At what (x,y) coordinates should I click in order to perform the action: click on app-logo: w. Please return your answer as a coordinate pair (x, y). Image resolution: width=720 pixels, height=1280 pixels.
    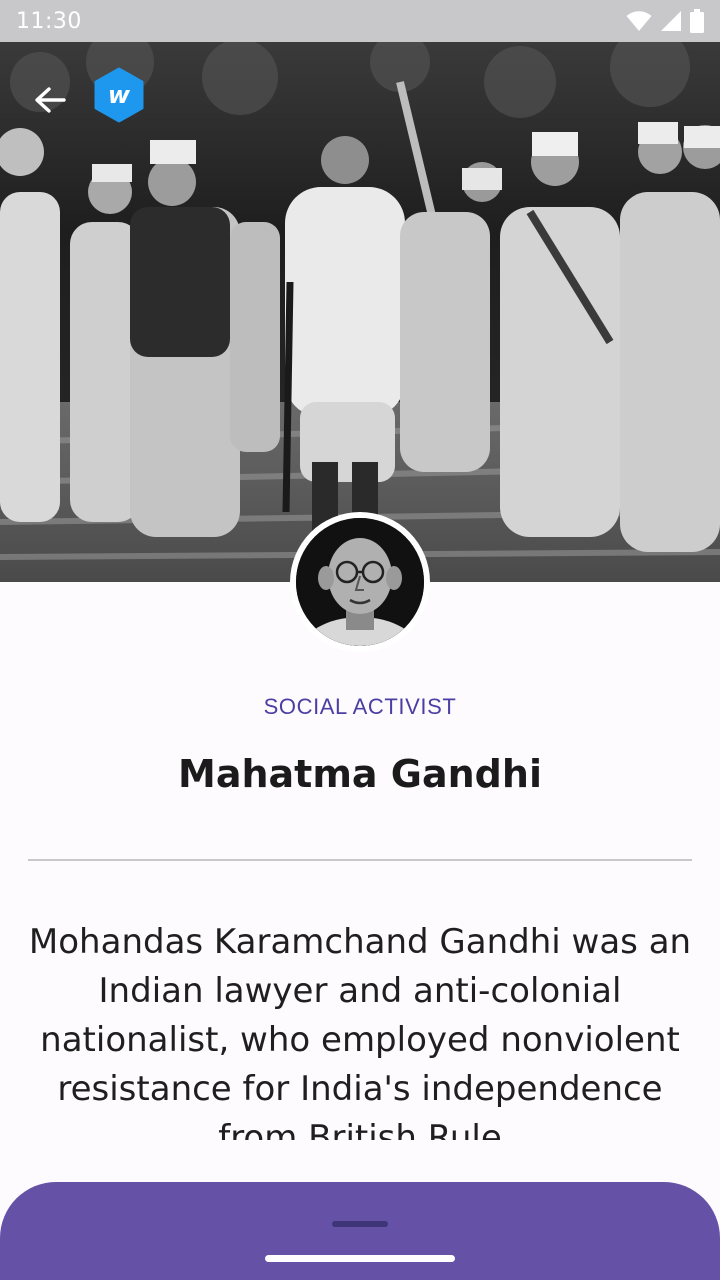
    Looking at the image, I should click on (119, 95).